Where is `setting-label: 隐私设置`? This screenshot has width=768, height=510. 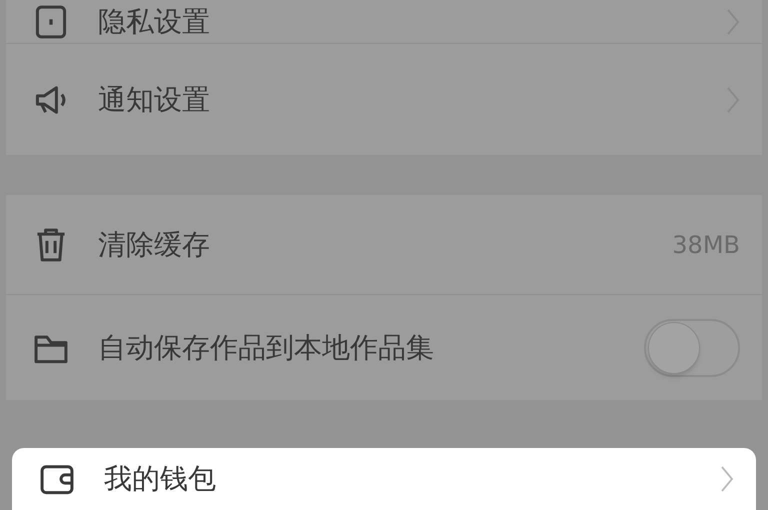 setting-label: 隐私设置 is located at coordinates (154, 22).